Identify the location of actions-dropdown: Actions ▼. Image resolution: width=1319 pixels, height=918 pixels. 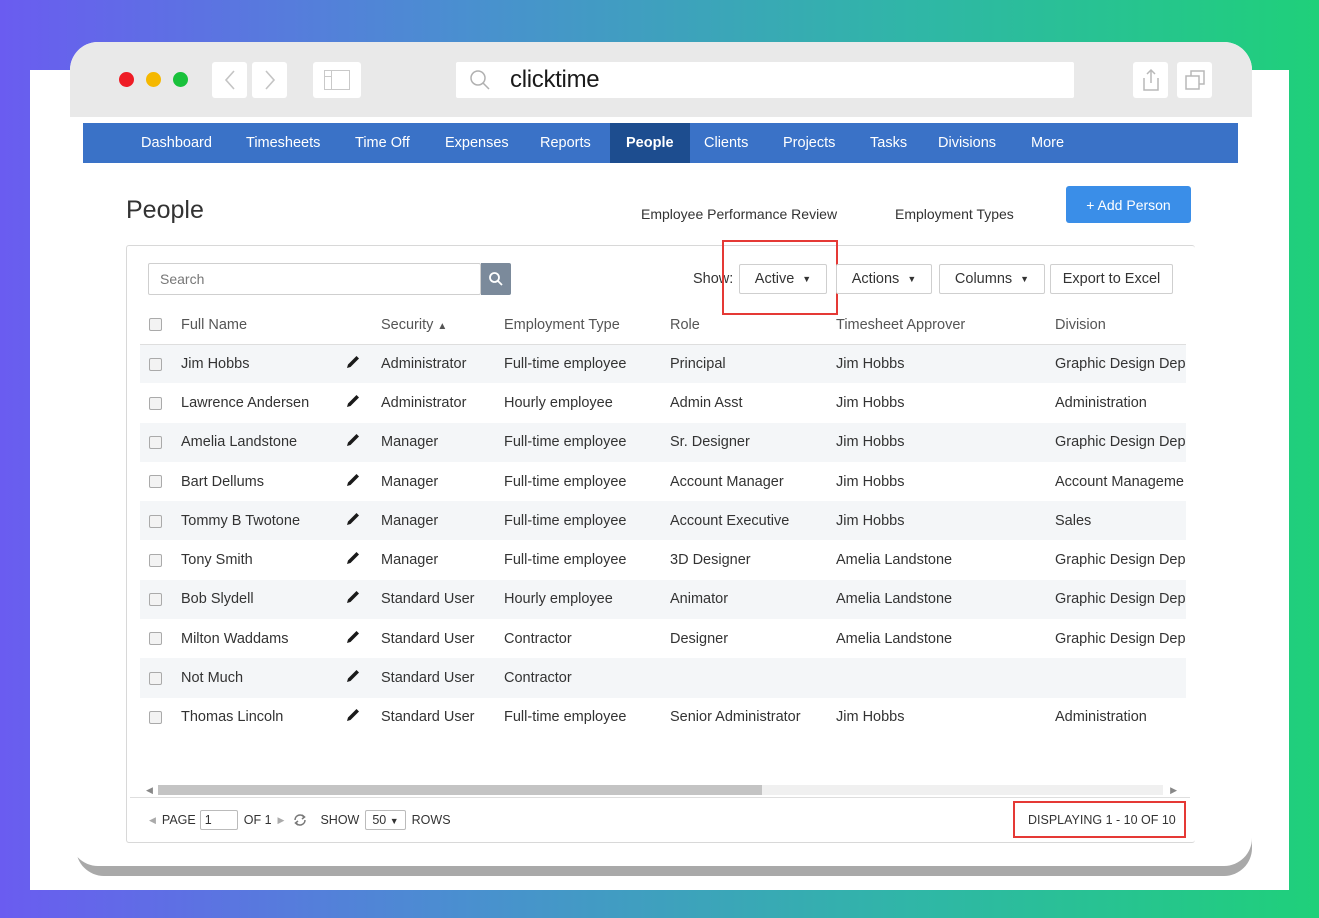
(884, 279).